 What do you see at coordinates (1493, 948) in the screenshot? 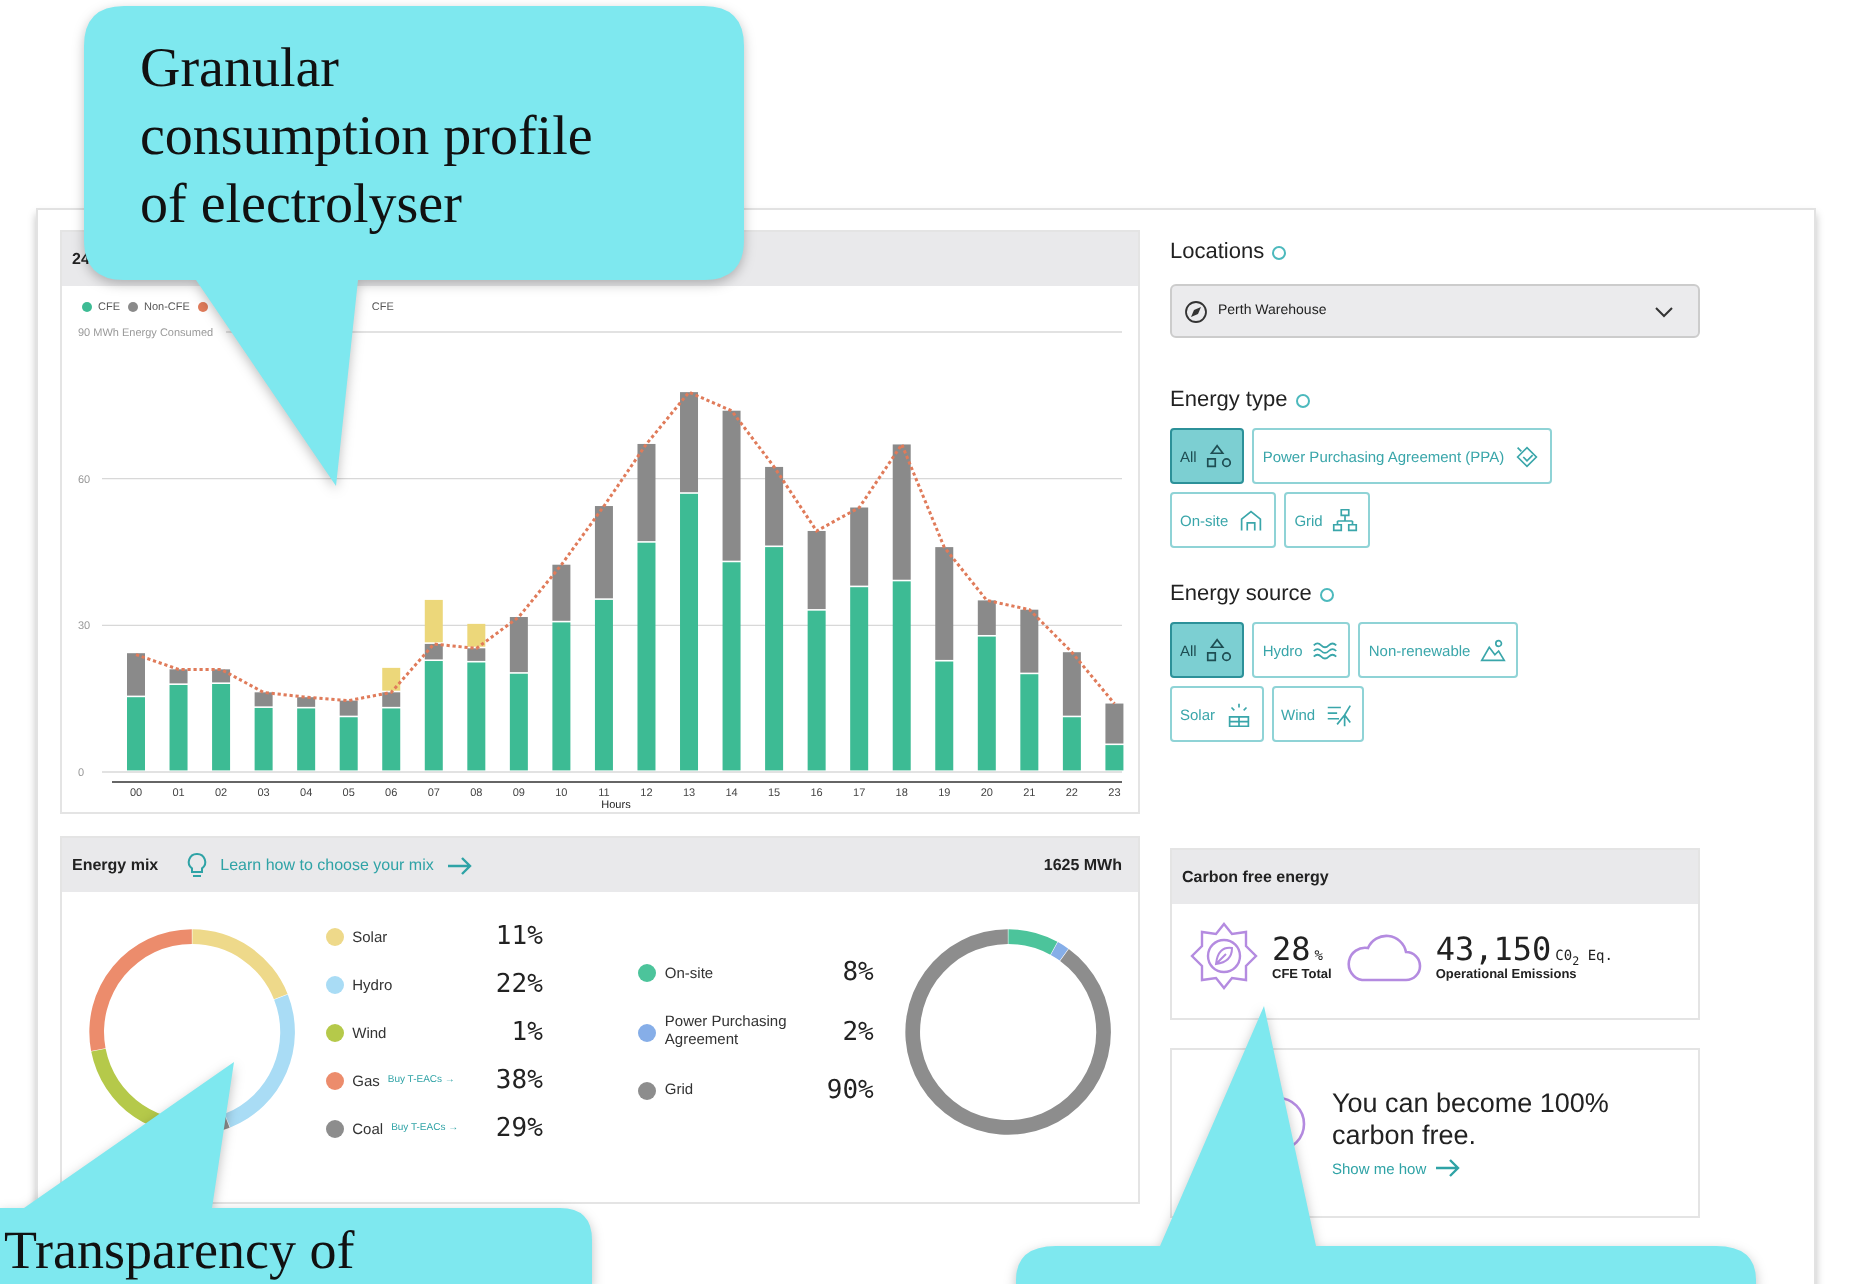
I see `stat-value: 43,150` at bounding box center [1493, 948].